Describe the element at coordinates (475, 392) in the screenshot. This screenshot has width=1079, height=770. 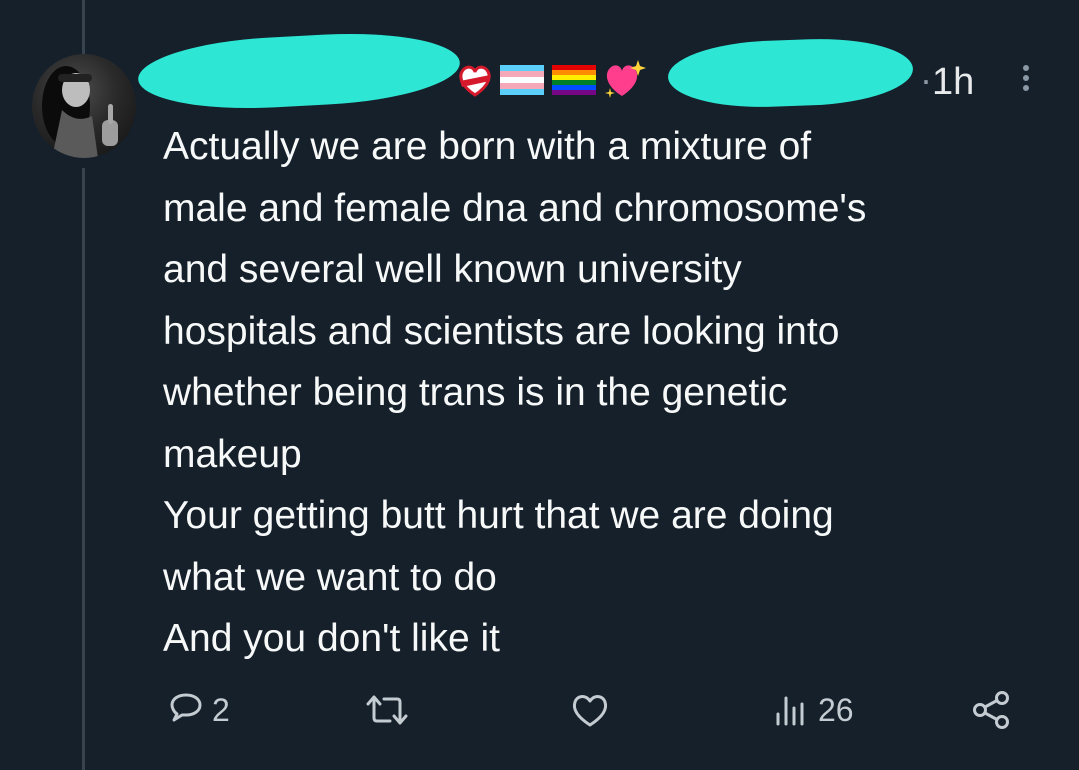
I see `tweet-text-line: whether being trans is in the genetic` at that location.